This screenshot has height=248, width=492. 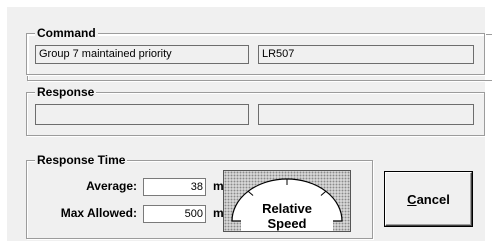 I want to click on cancel-button: Cancel, so click(x=428, y=199).